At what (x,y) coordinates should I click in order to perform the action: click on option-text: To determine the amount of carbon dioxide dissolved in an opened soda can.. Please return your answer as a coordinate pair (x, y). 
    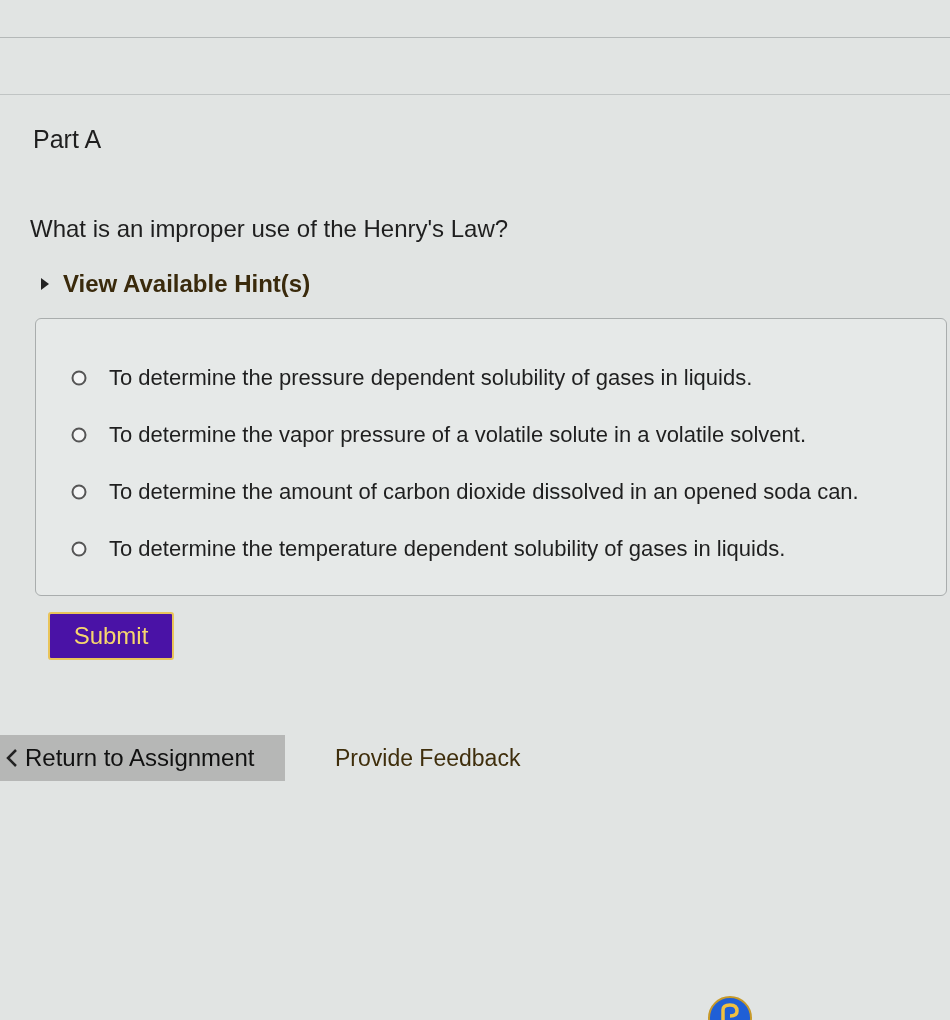
    Looking at the image, I should click on (484, 492).